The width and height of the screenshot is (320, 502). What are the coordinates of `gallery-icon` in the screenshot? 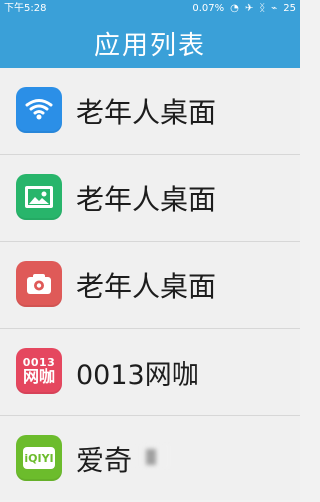 It's located at (39, 197).